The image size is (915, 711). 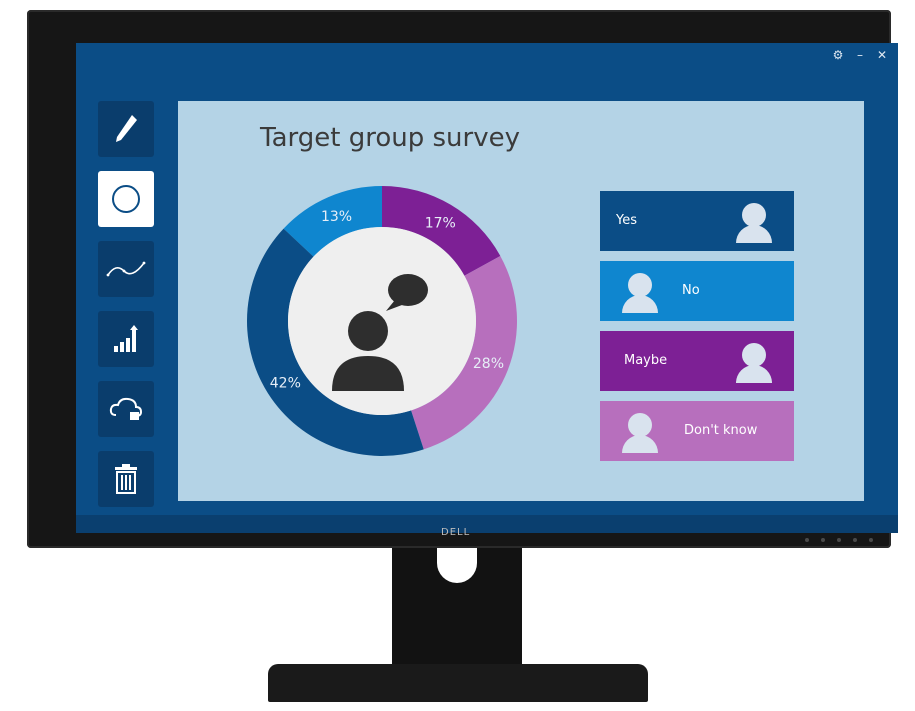 I want to click on survey-donut-chart: 13% 17% 28% 42%, so click(x=382, y=321).